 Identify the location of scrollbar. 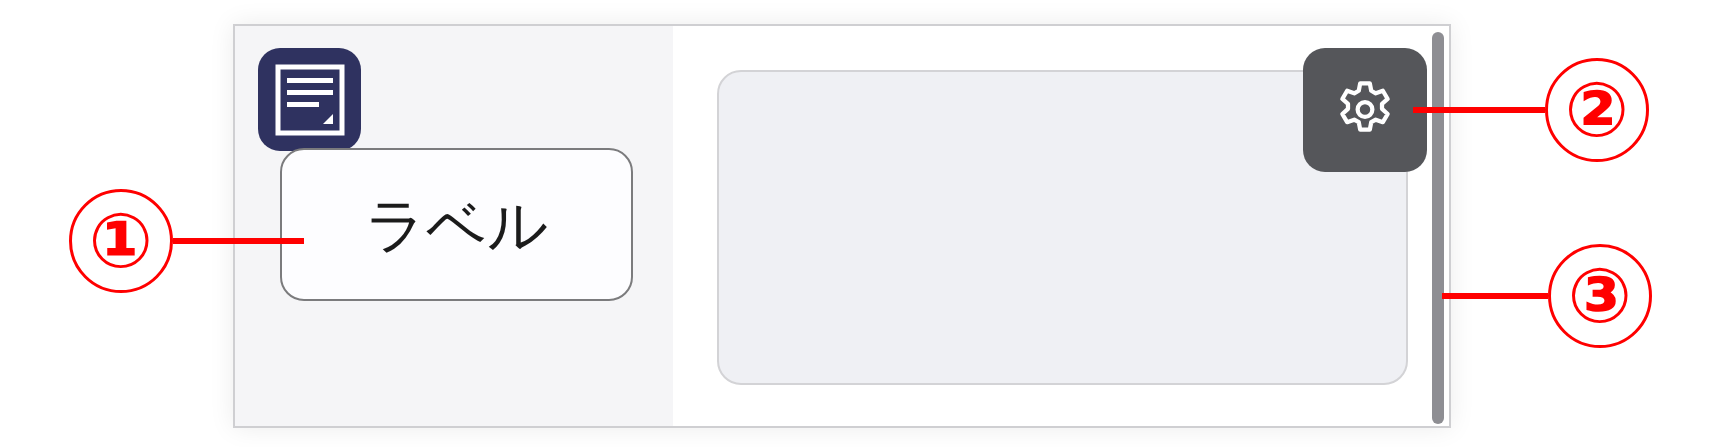
(1438, 228).